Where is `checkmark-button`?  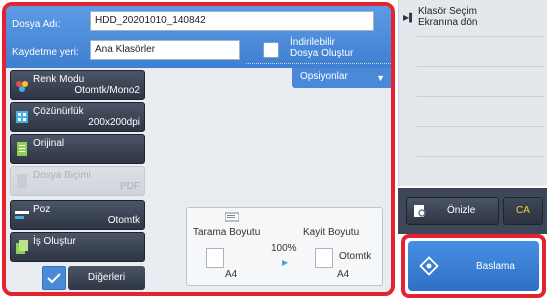 checkmark-button is located at coordinates (54, 278).